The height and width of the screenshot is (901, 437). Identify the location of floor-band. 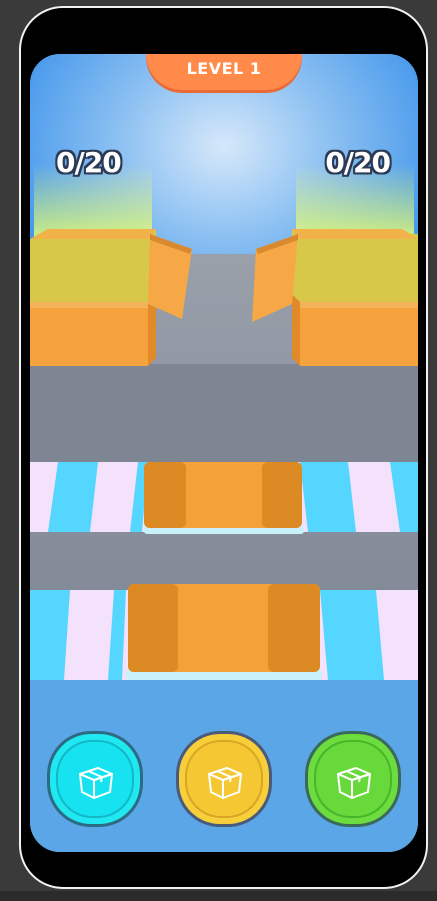
(224, 414).